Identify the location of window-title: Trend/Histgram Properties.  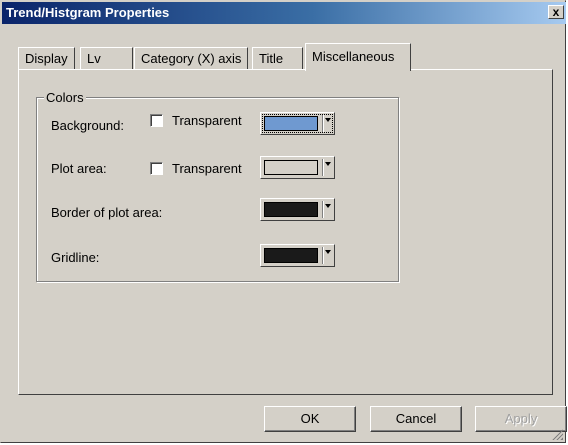
(88, 12).